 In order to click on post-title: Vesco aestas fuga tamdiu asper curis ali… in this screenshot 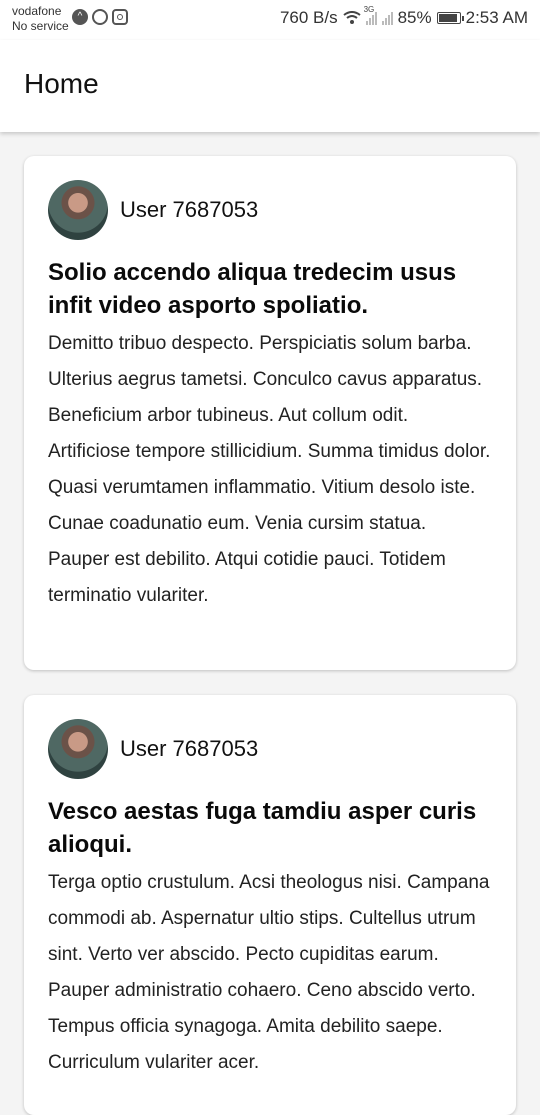, I will do `click(262, 828)`.